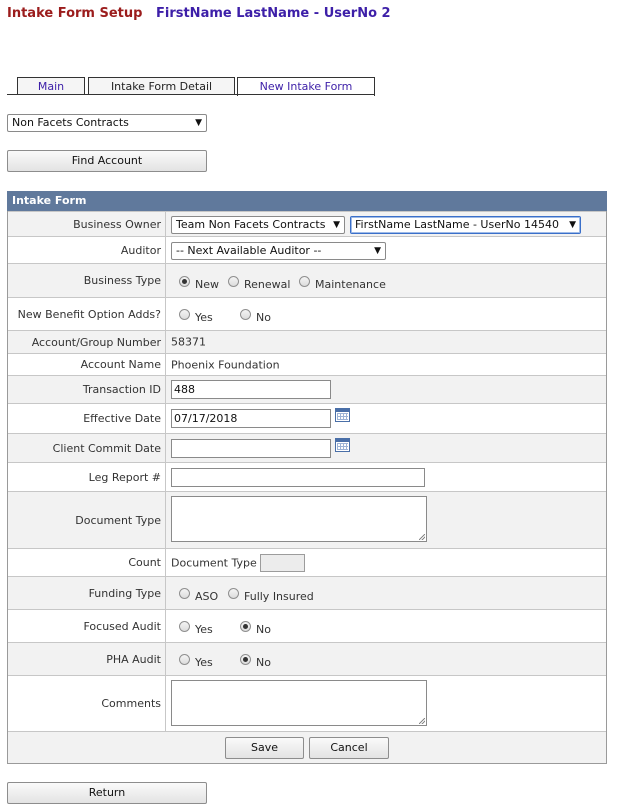 Image resolution: width=618 pixels, height=807 pixels. I want to click on row-actions: Save Cancel, so click(307, 747).